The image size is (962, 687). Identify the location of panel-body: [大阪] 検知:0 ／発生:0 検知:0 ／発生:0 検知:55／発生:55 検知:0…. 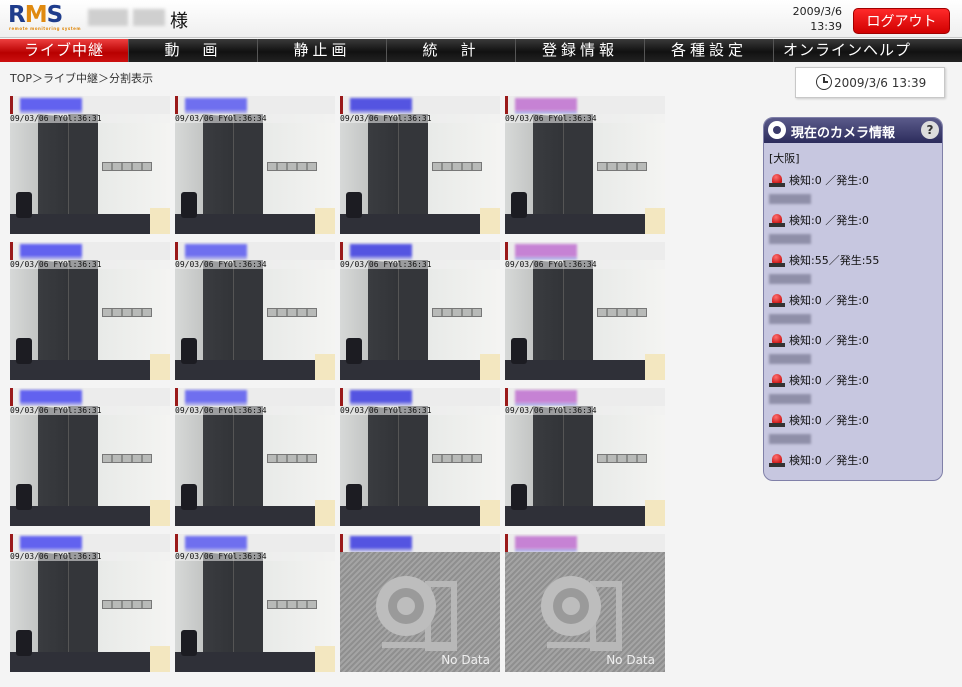
(854, 311).